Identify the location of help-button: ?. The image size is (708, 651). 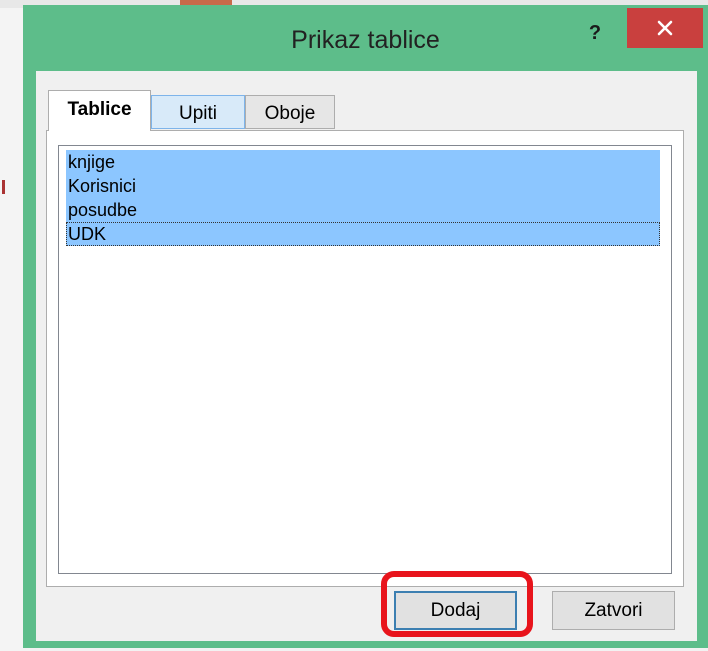
(595, 34).